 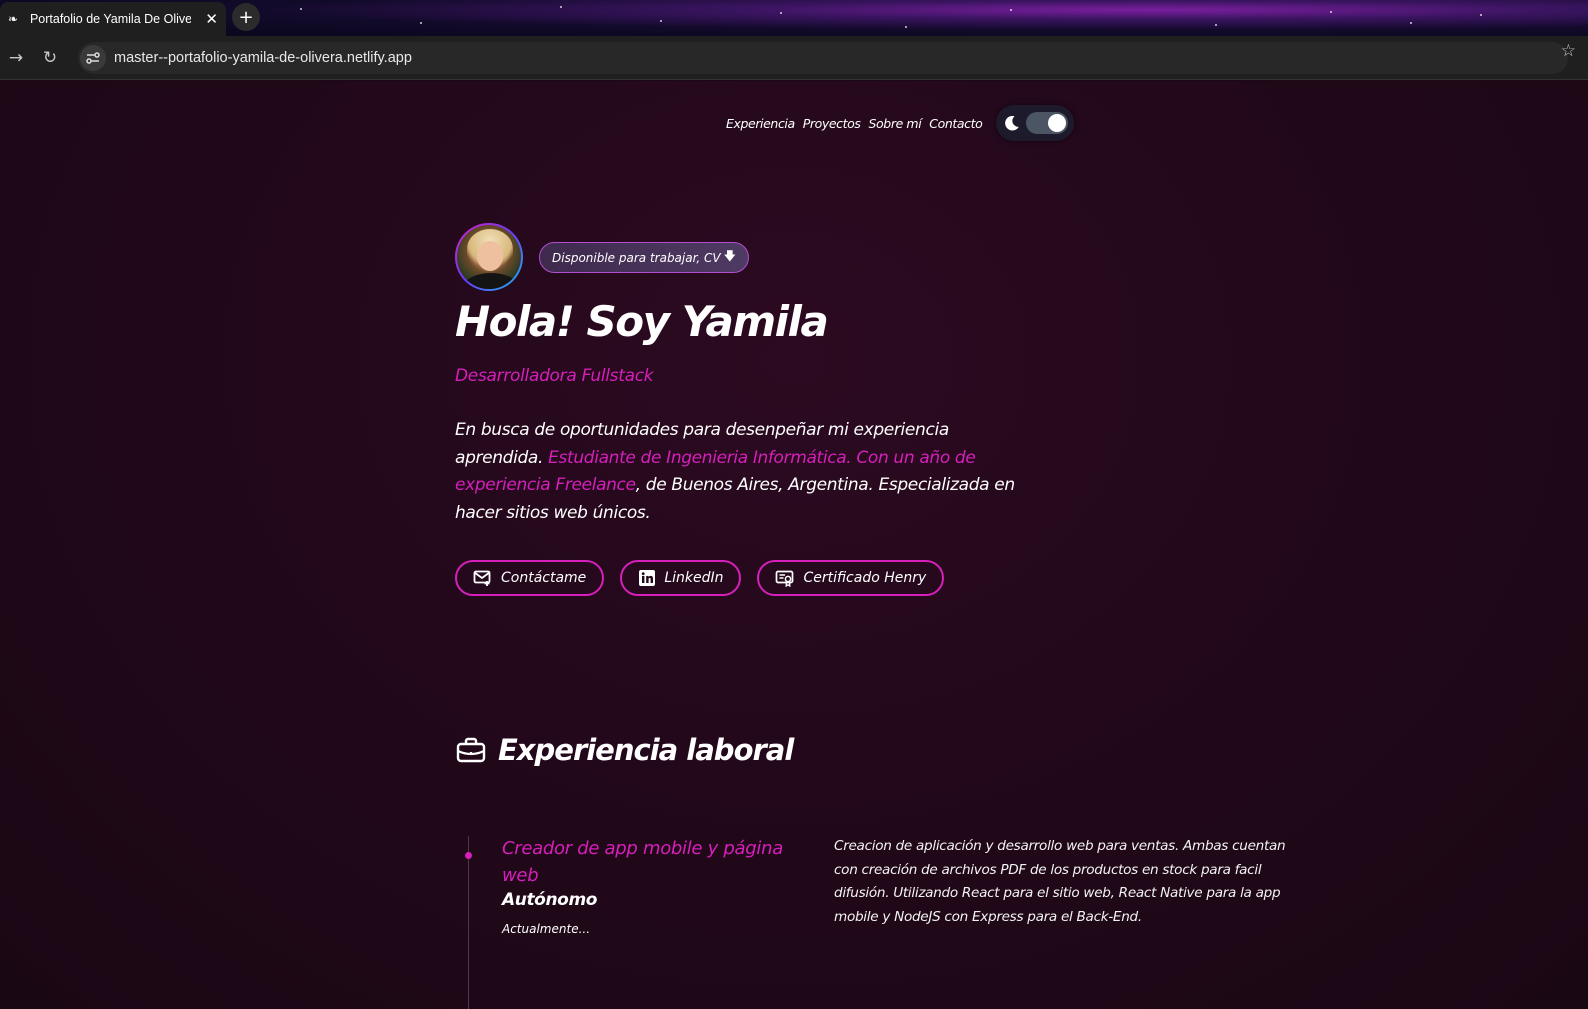 I want to click on briefcase-icon, so click(x=471, y=750).